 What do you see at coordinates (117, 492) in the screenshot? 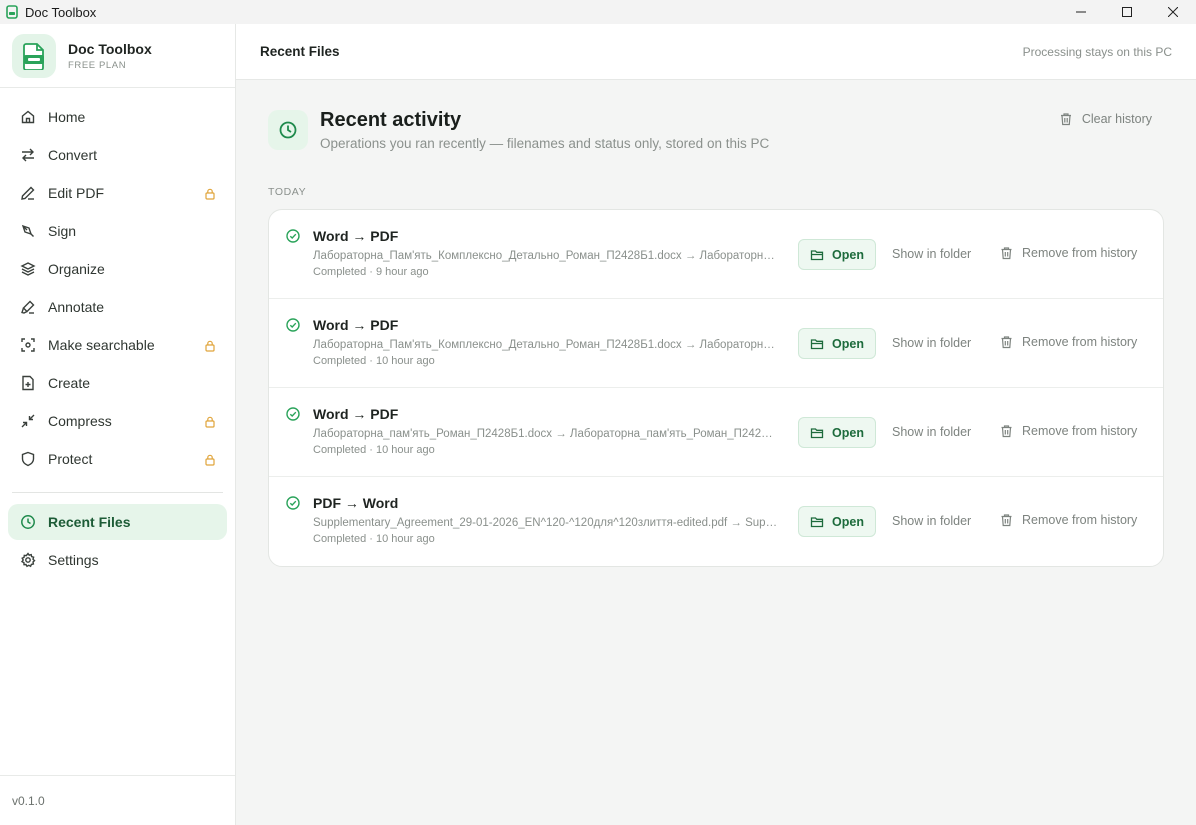
I see `sidebar-divider` at bounding box center [117, 492].